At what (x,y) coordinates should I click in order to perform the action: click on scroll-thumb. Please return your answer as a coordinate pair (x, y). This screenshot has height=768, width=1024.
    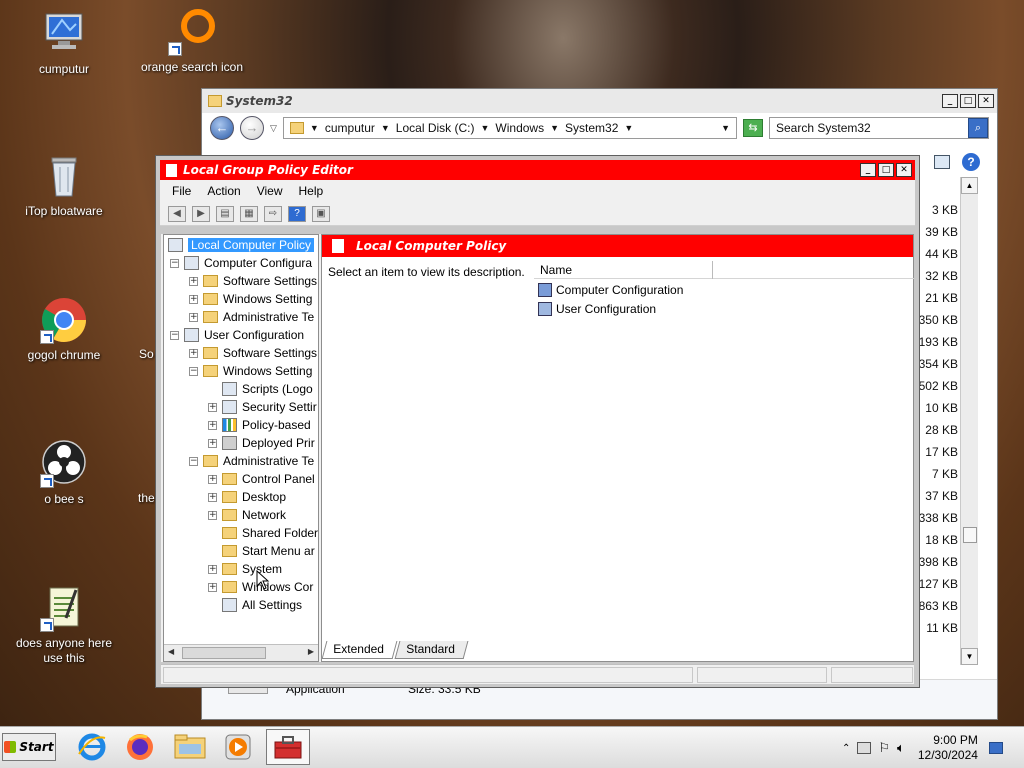
    Looking at the image, I should click on (224, 653).